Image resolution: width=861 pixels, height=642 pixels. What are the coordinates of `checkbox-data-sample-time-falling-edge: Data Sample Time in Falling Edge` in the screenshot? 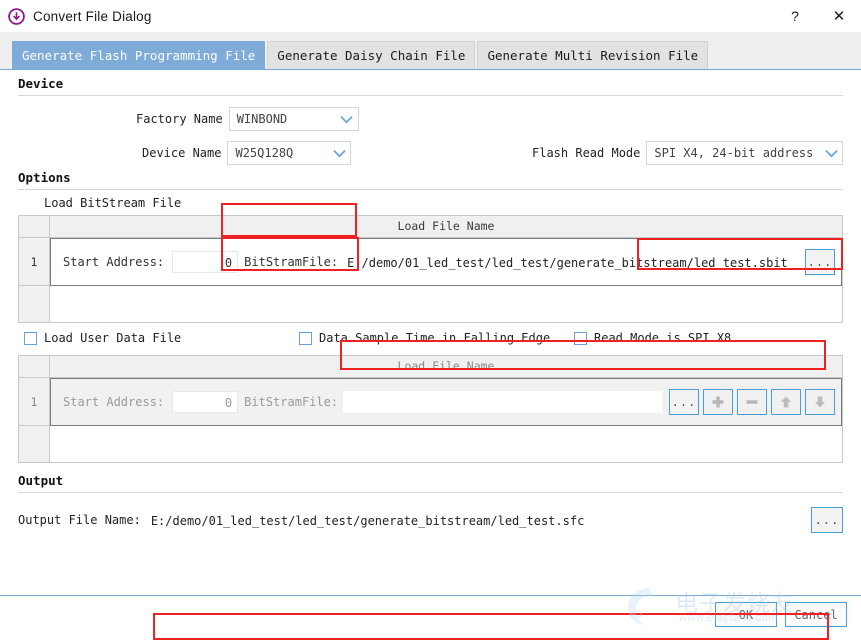 It's located at (424, 338).